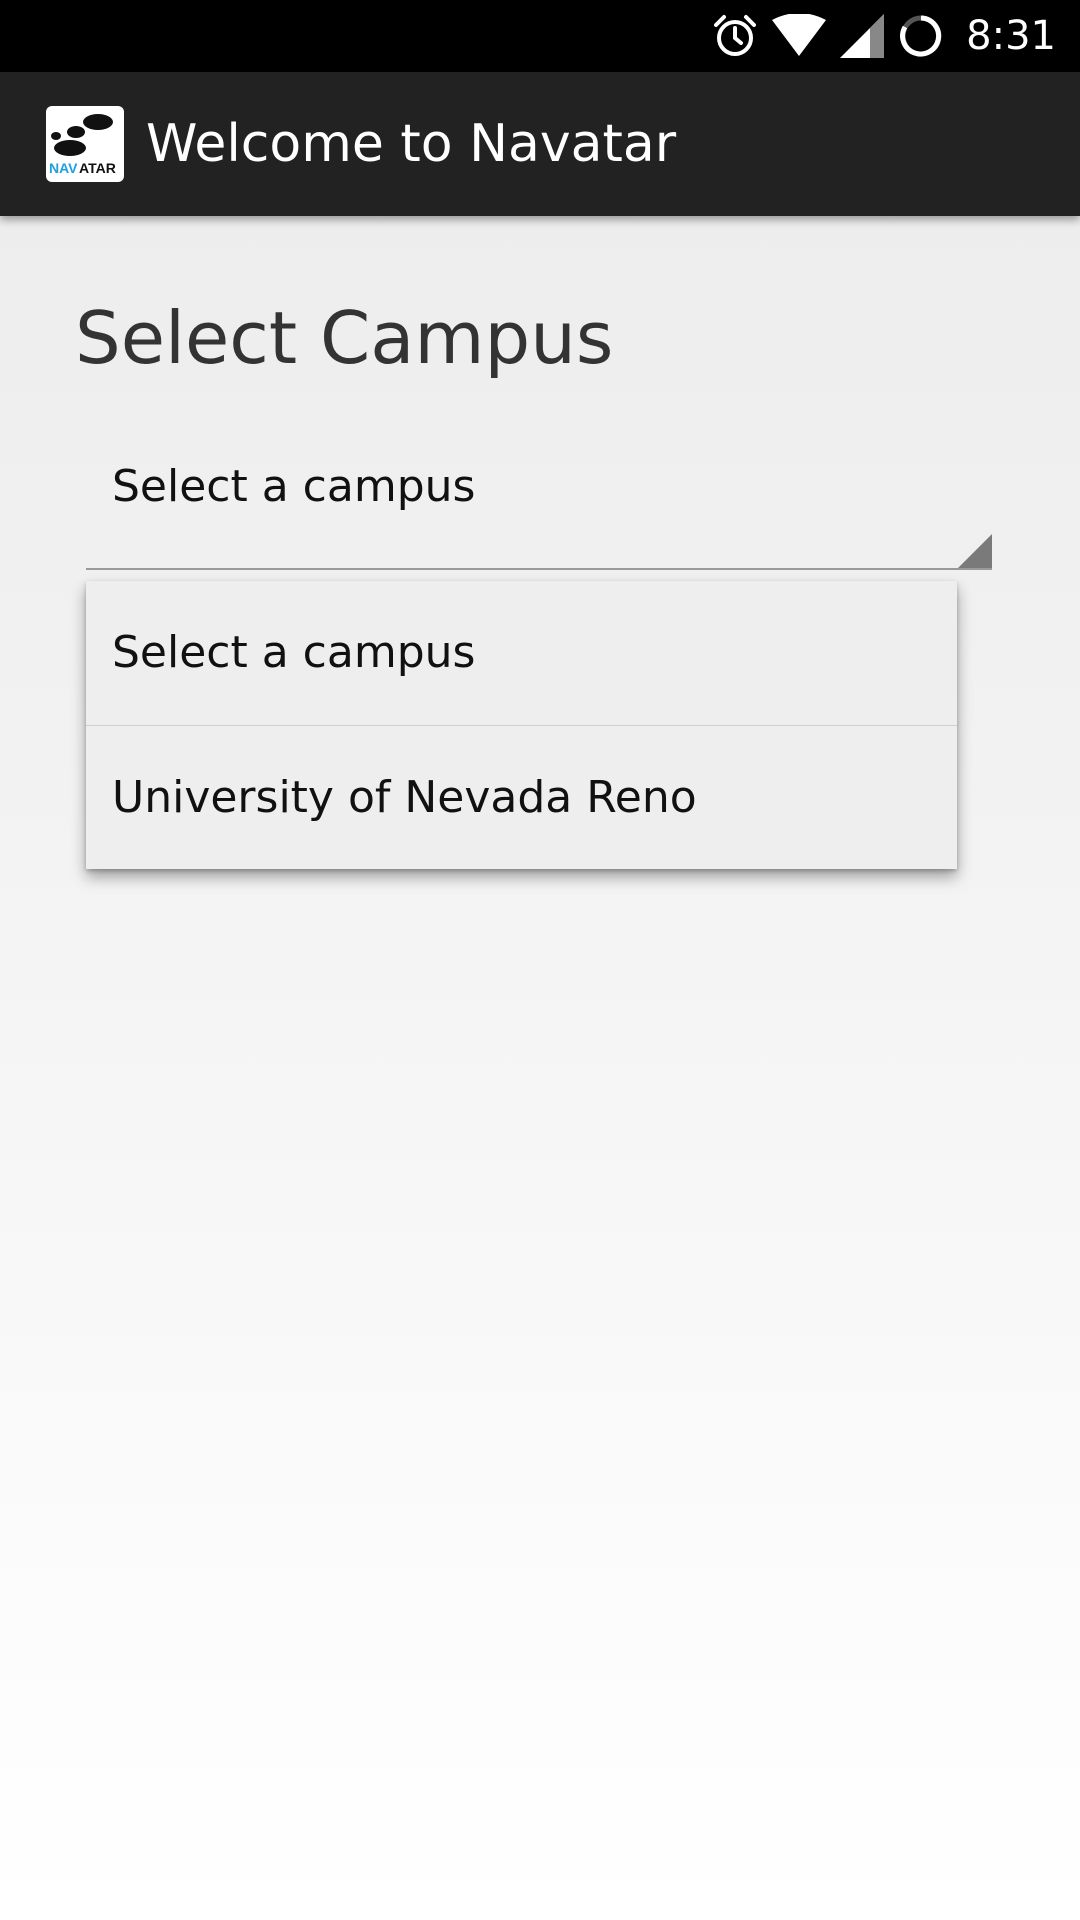 Image resolution: width=1080 pixels, height=1920 pixels. Describe the element at coordinates (294, 652) in the screenshot. I see `dropdown-option-label: Select a campus` at that location.